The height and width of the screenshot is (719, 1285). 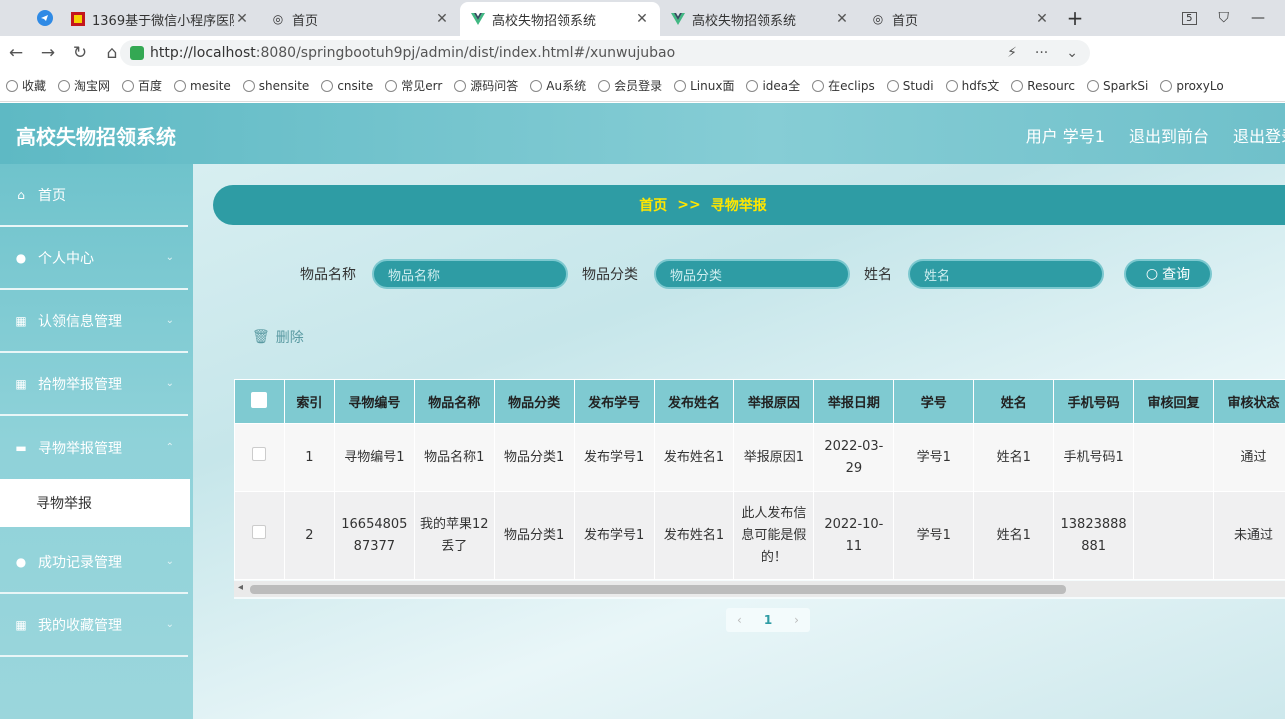 What do you see at coordinates (760, 19) in the screenshot?
I see `browser-tab-3: 高校失物招领系统 ✕` at bounding box center [760, 19].